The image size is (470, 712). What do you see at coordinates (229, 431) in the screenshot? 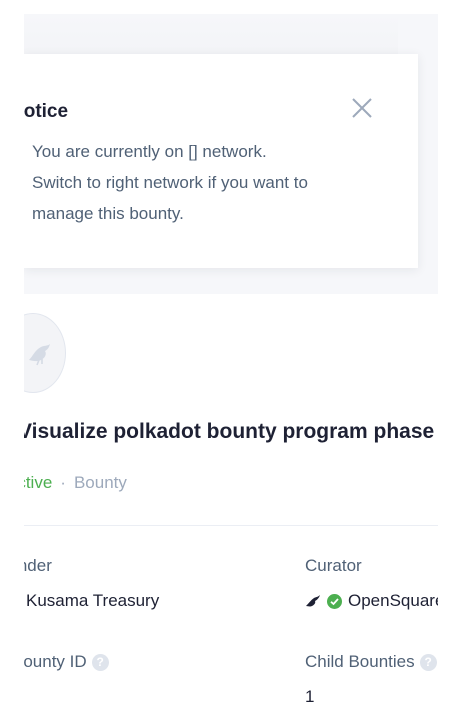
I see `bounty-title: Visualize polkadot bounty program phase` at bounding box center [229, 431].